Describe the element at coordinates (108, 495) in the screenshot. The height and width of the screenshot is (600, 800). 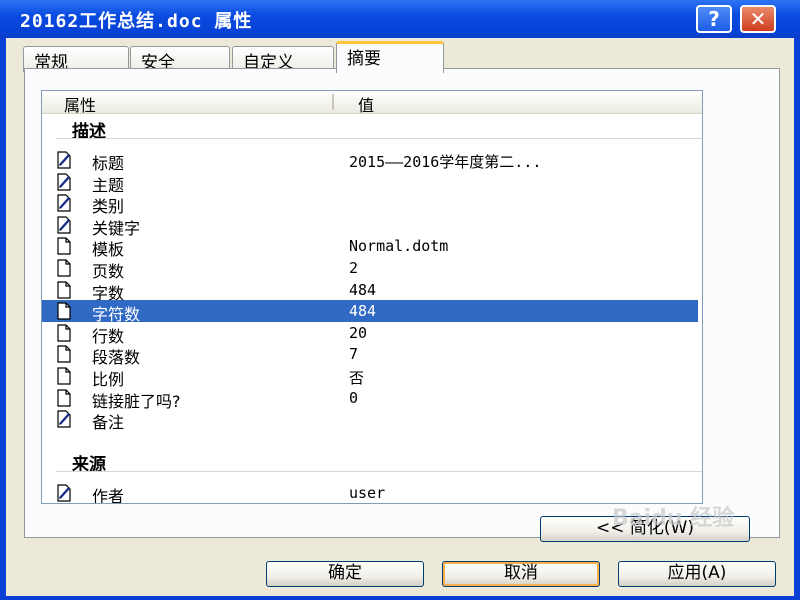
I see `property-name: 作者` at that location.